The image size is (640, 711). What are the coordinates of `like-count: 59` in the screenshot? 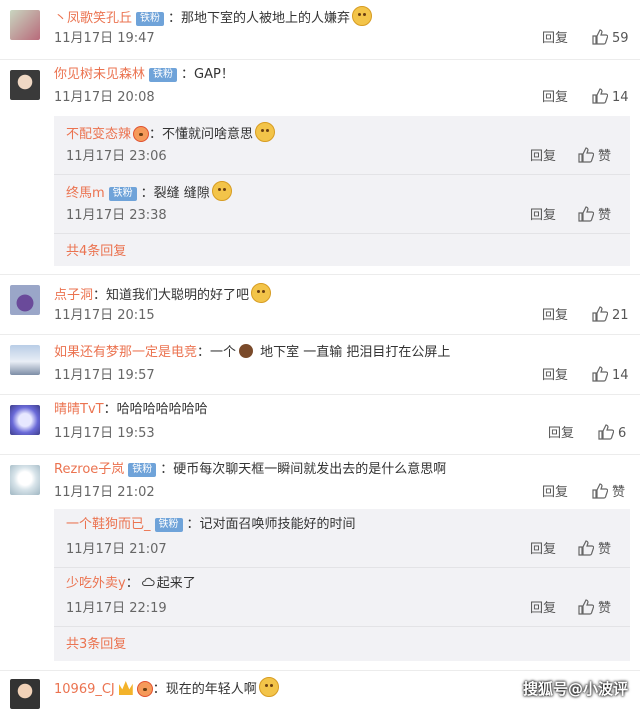 It's located at (620, 38).